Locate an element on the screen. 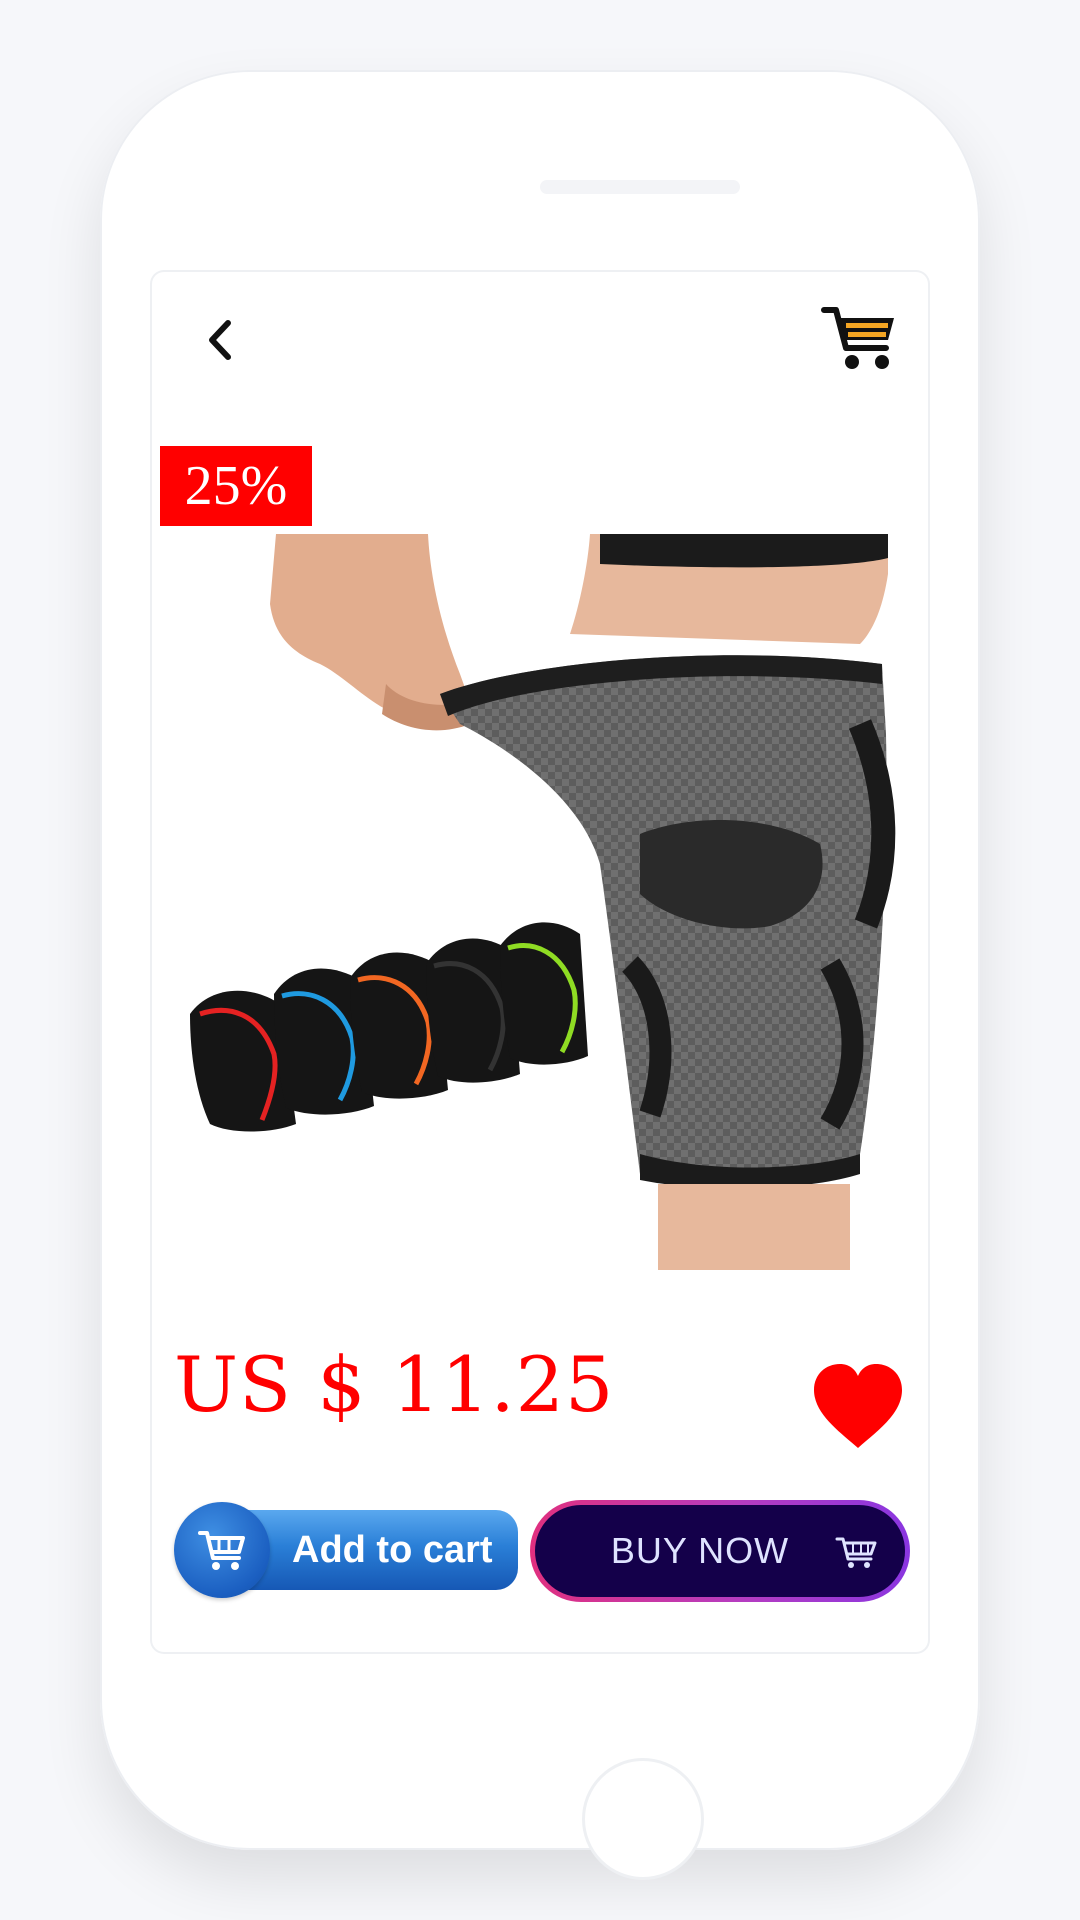  add-to-cart-icon-circle is located at coordinates (222, 1550).